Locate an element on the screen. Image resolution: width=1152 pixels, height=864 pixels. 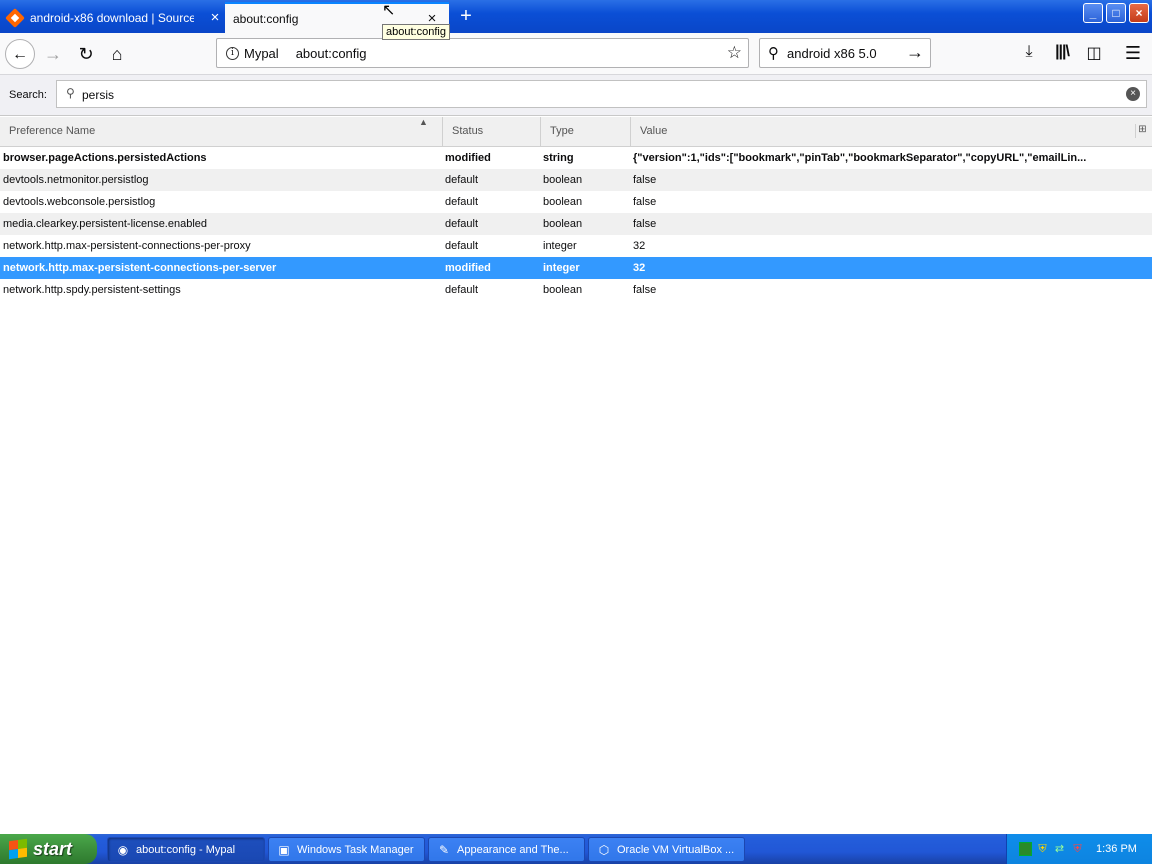
taskbar-item-mypal: ◉ about:config - Mypal is located at coordinates (186, 849).